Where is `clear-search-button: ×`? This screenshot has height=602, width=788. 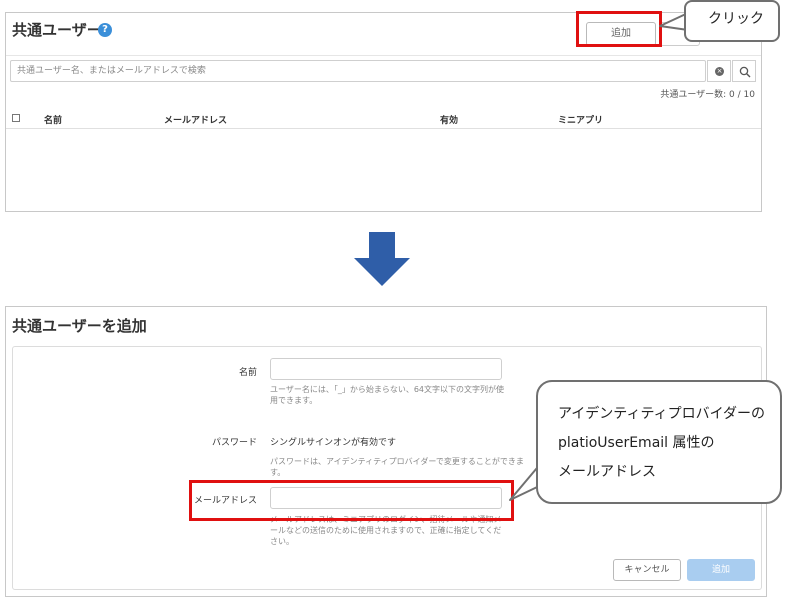
clear-search-button: × is located at coordinates (719, 71).